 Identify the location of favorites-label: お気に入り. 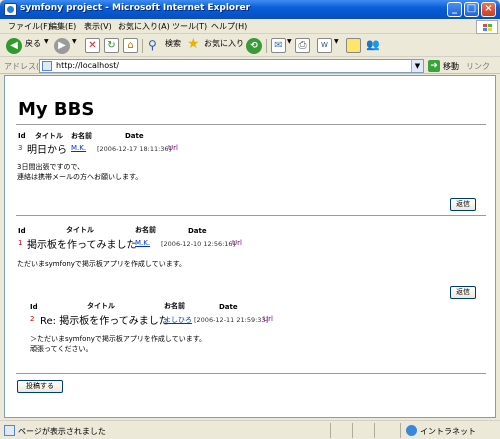
(224, 43).